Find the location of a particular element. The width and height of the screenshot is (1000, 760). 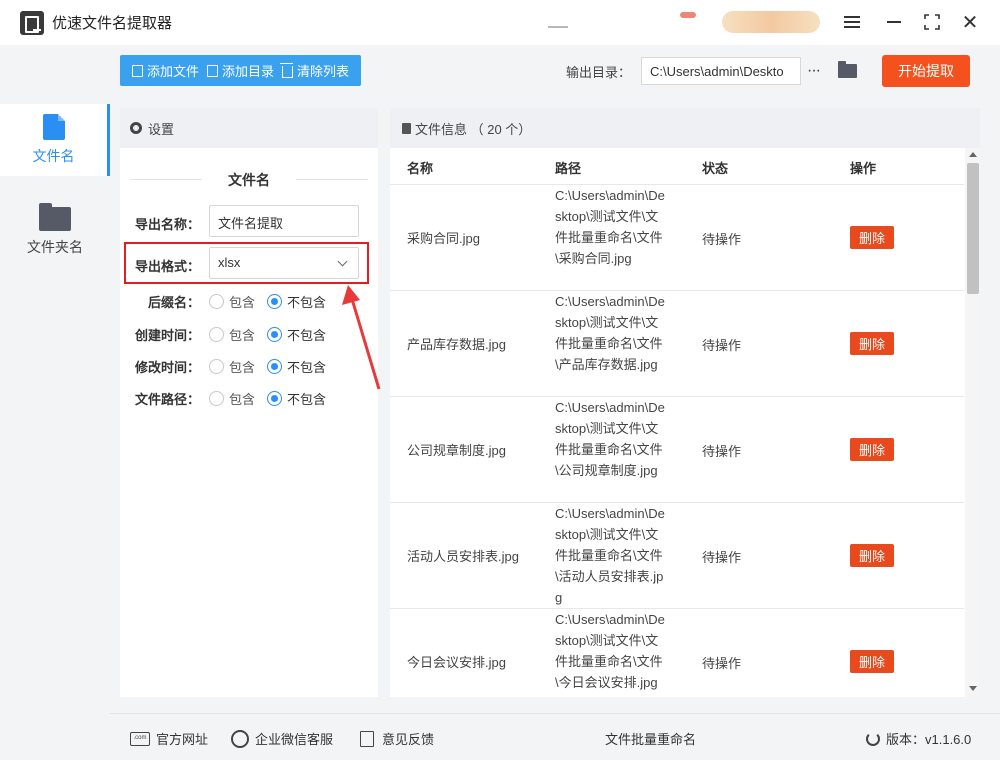

add-file-label: 添加文件 is located at coordinates (173, 71).